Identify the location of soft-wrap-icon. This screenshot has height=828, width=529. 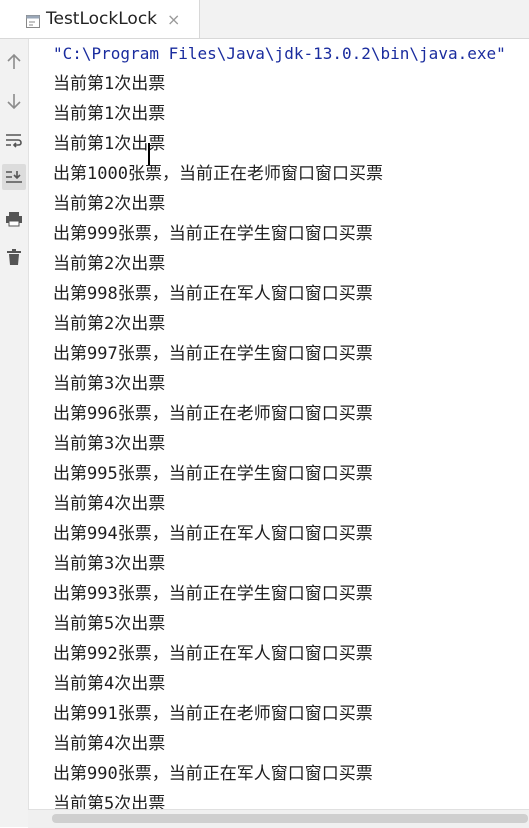
(14, 140).